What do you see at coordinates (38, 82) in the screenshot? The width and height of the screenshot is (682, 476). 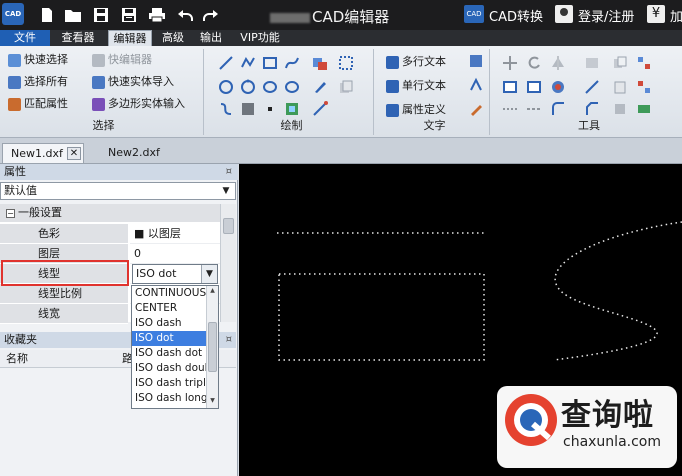 I see `select-all-button: 选择所有` at bounding box center [38, 82].